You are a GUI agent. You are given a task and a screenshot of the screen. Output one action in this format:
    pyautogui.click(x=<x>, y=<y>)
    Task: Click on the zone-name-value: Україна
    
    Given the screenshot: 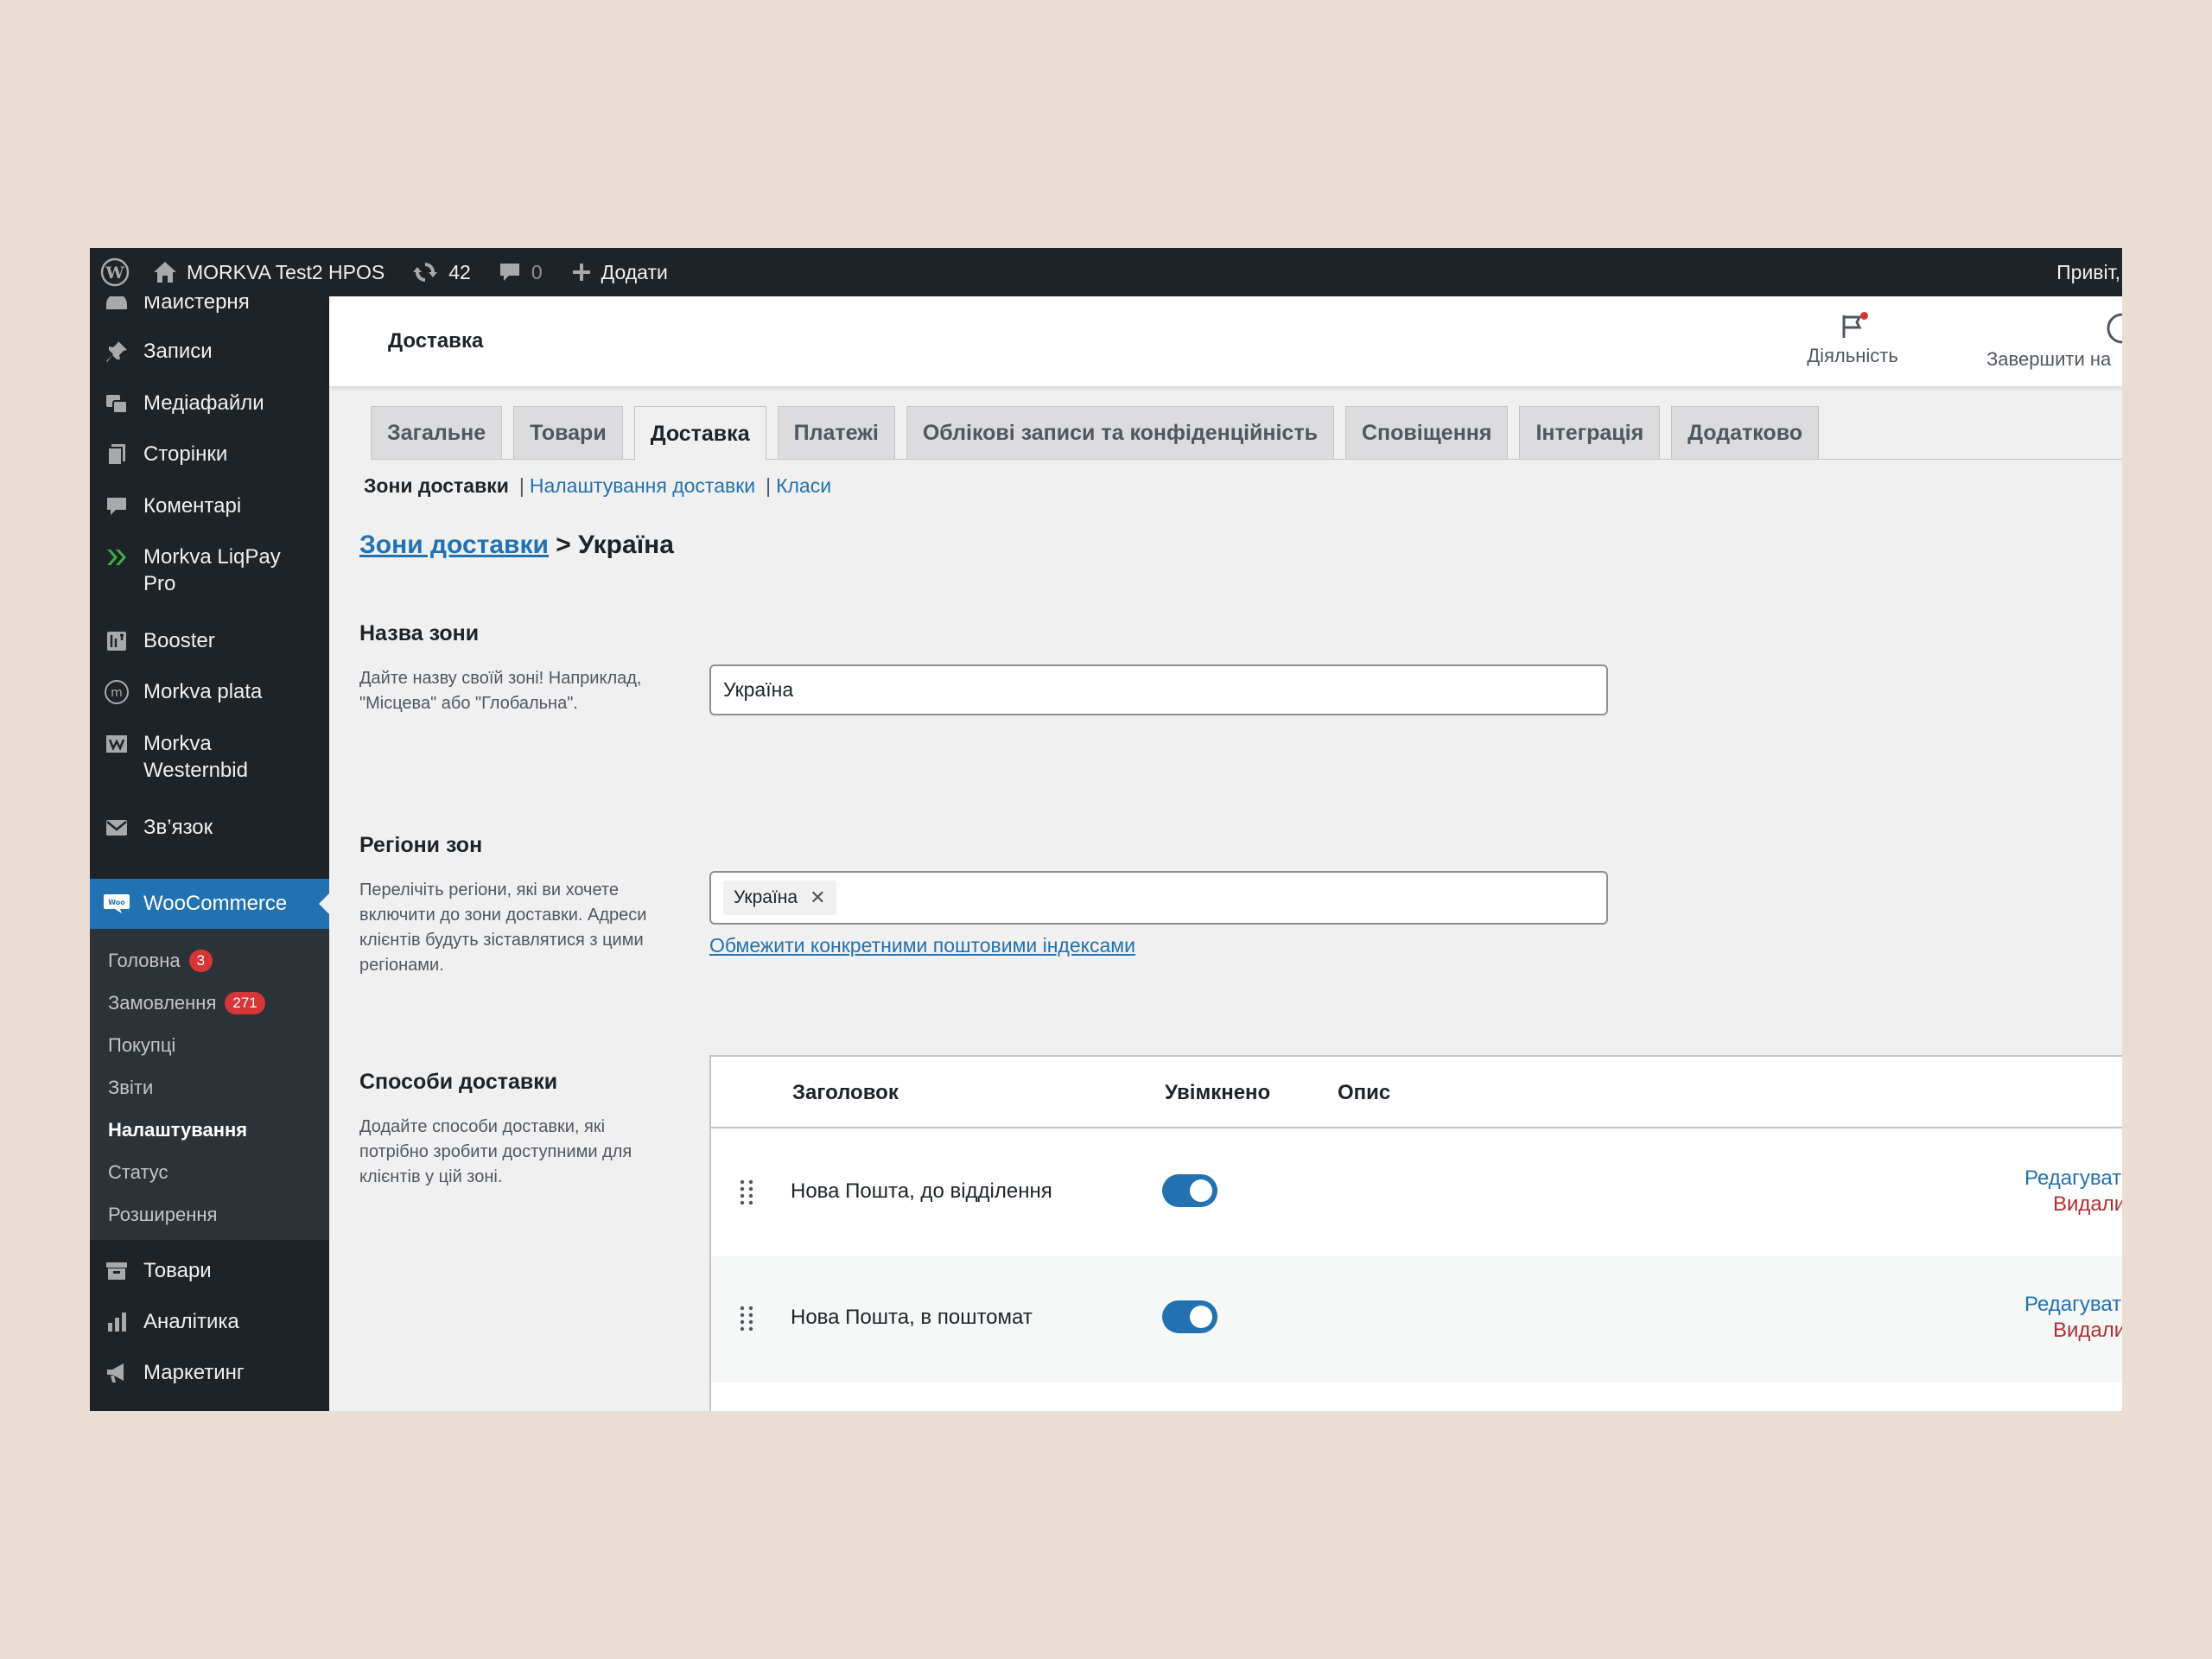 What is the action you would take?
    pyautogui.click(x=758, y=689)
    